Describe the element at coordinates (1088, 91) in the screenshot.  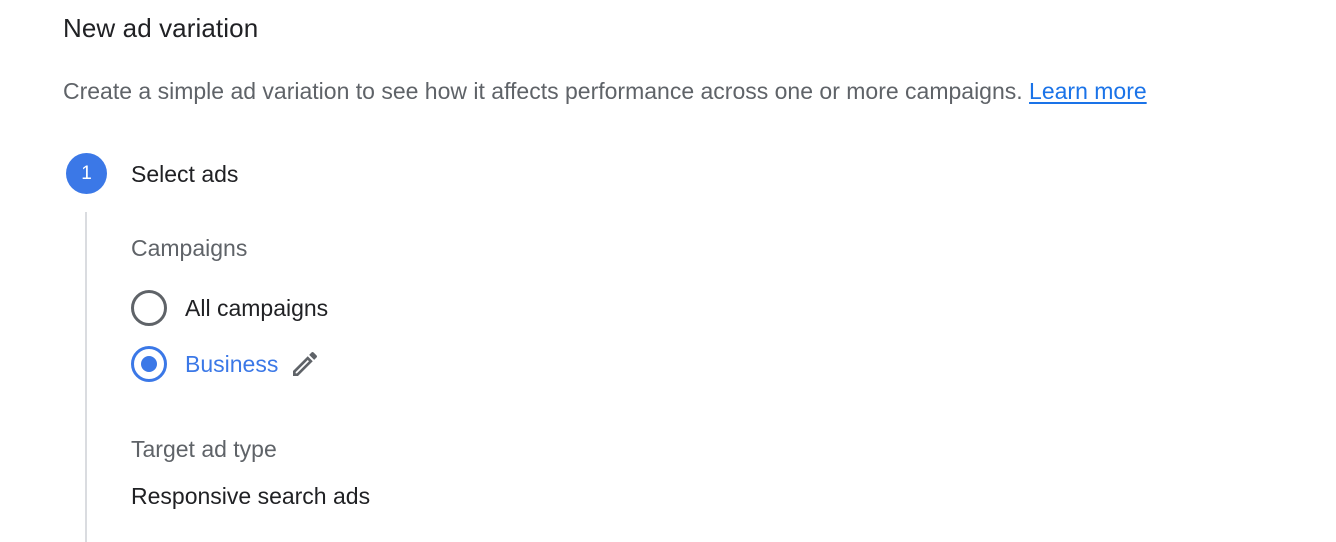
I see `learn-more-link: Learn more` at that location.